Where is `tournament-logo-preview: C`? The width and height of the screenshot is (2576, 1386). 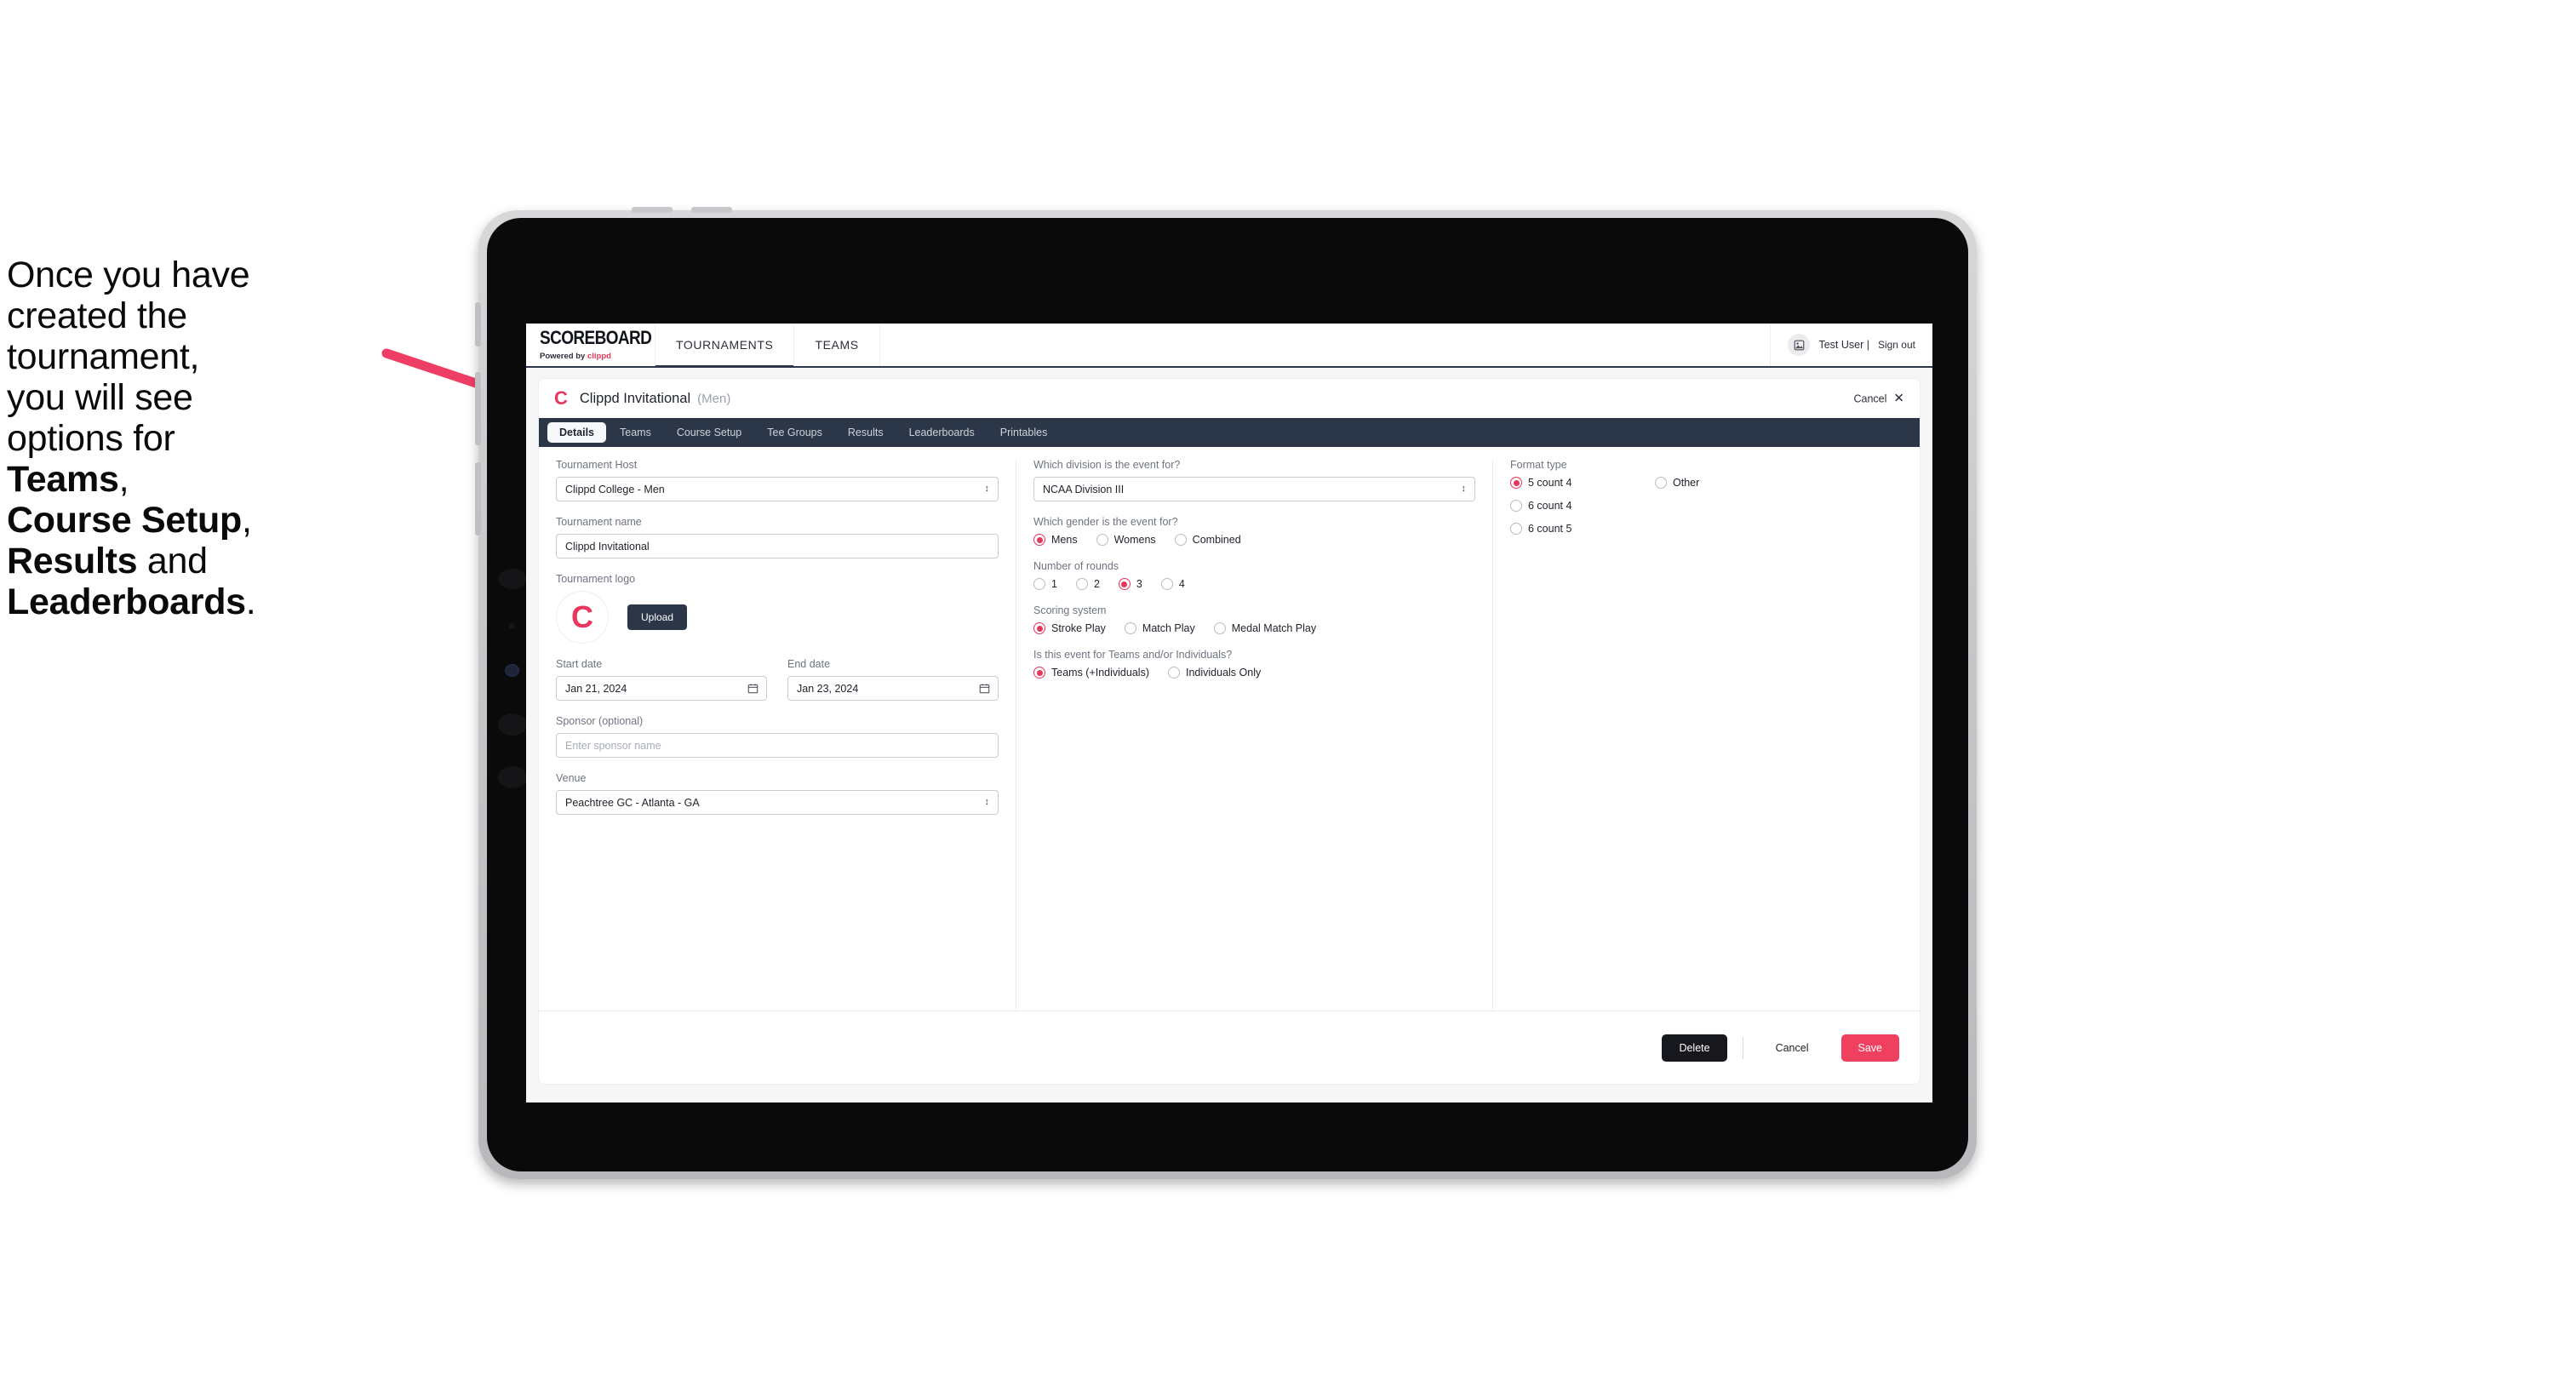
tournament-logo-preview: C is located at coordinates (582, 617).